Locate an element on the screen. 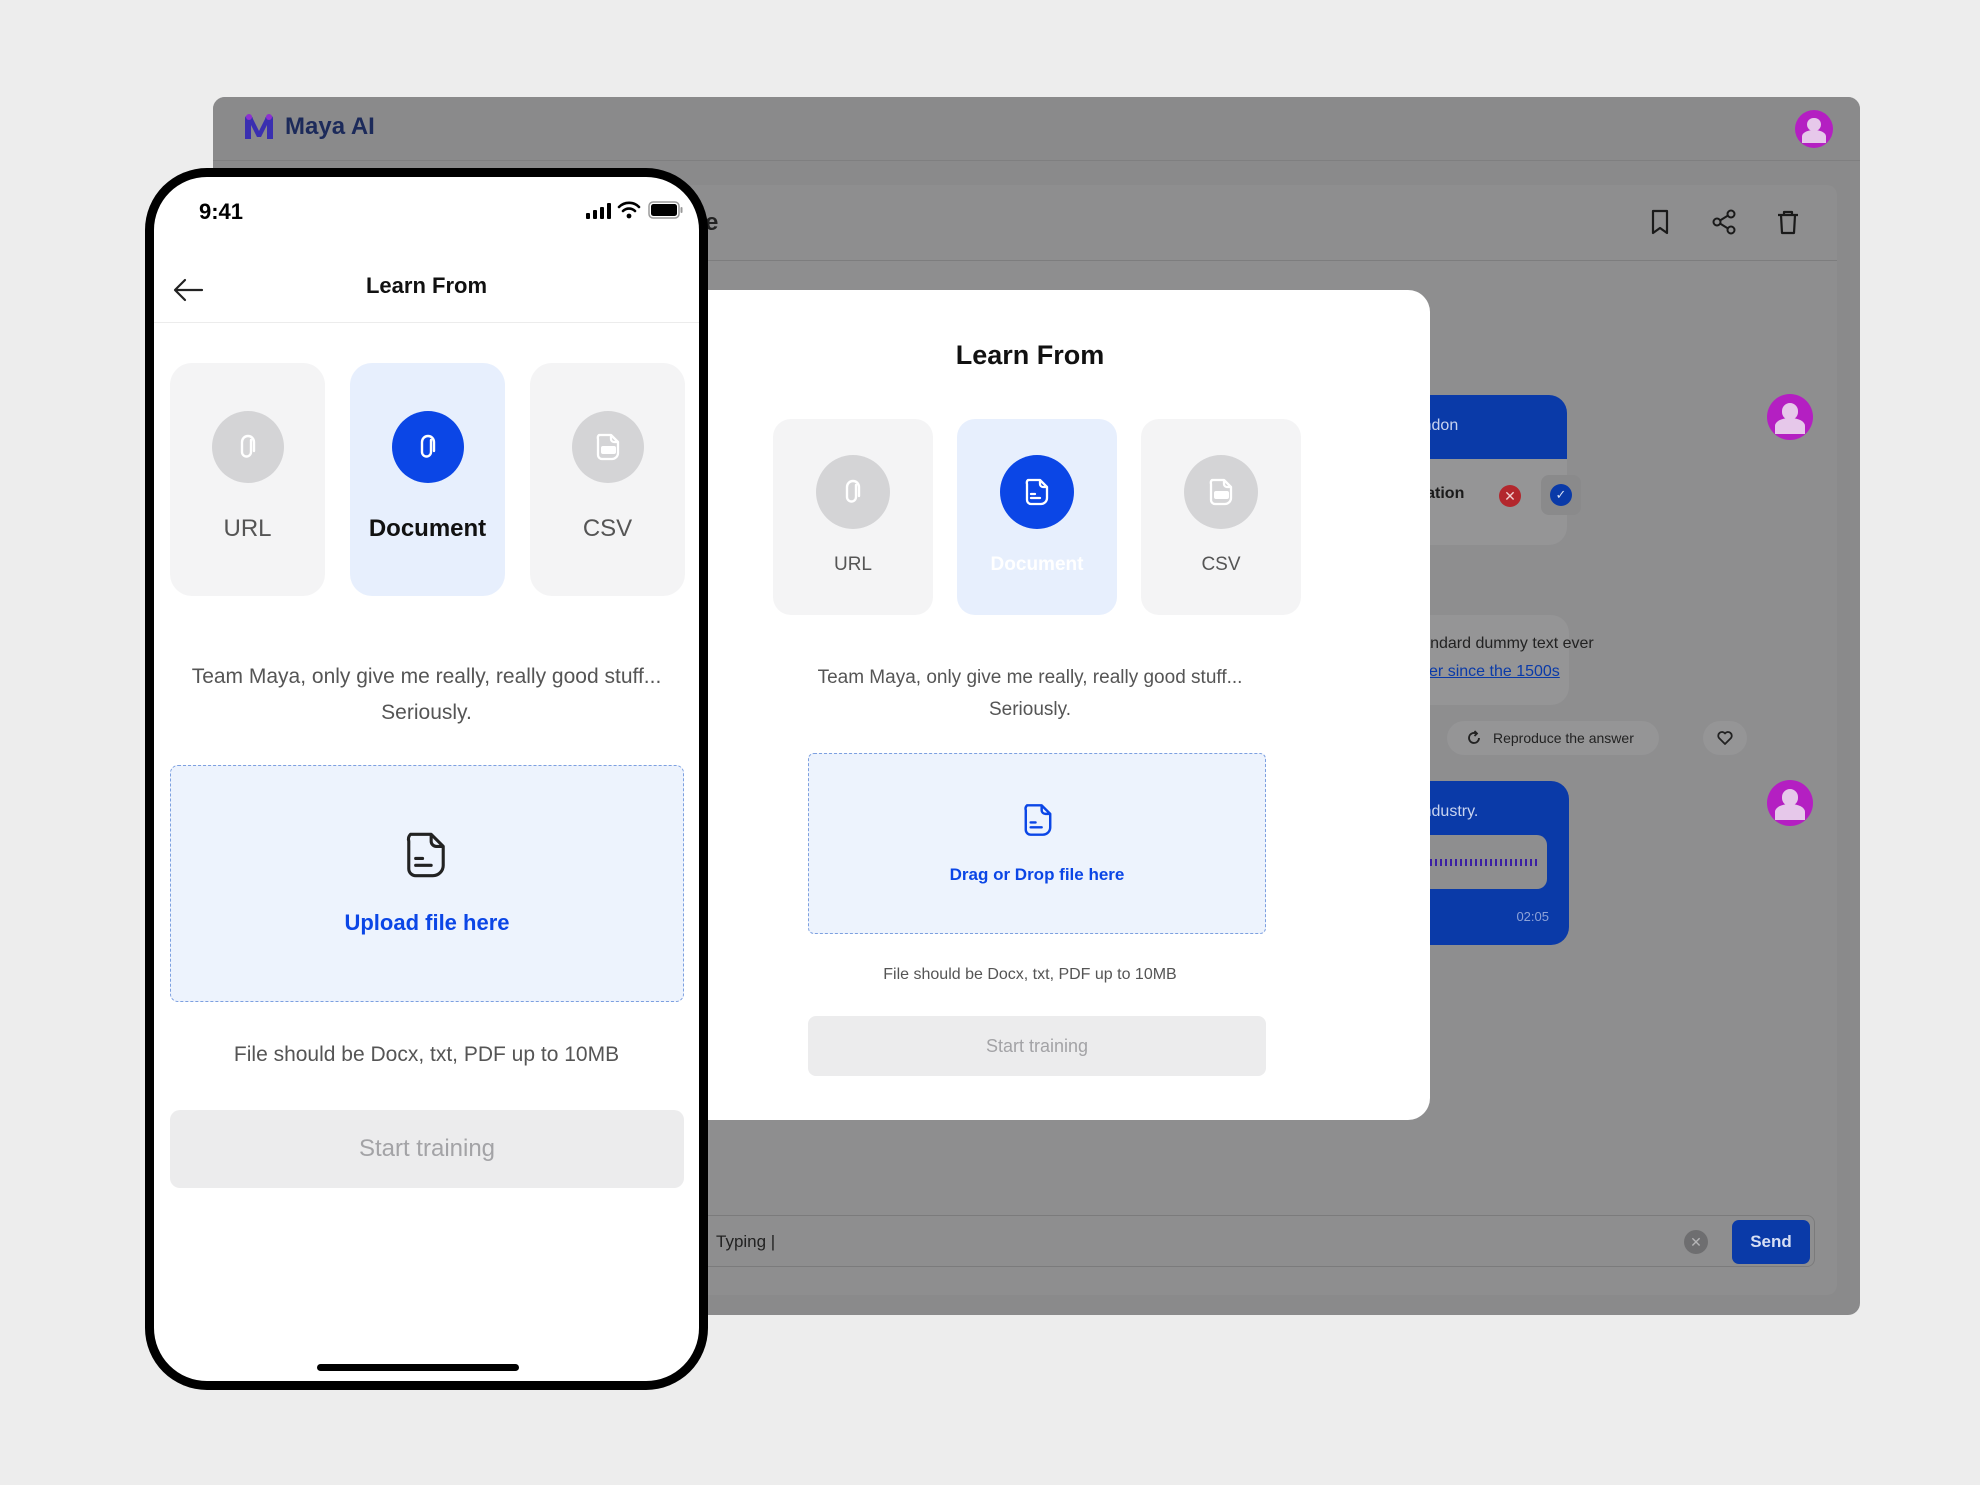 This screenshot has height=1485, width=1980. signal-icon is located at coordinates (598, 211).